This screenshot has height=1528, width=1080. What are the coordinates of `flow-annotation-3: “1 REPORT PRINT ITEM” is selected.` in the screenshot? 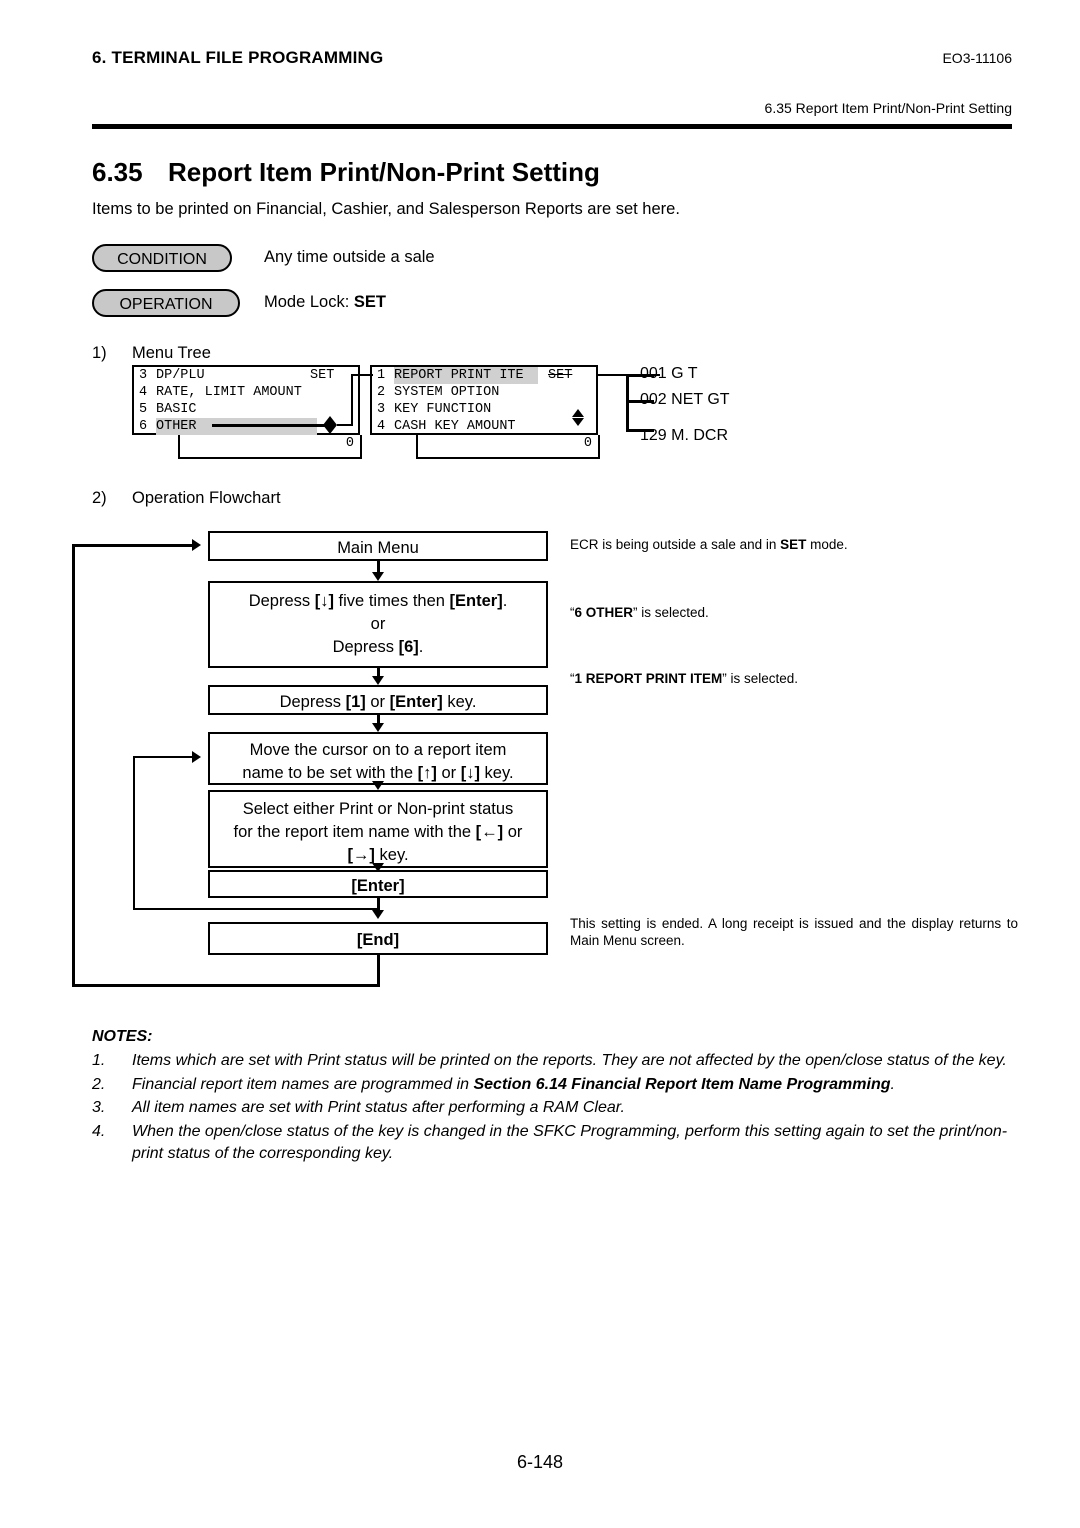 It's located at (684, 678).